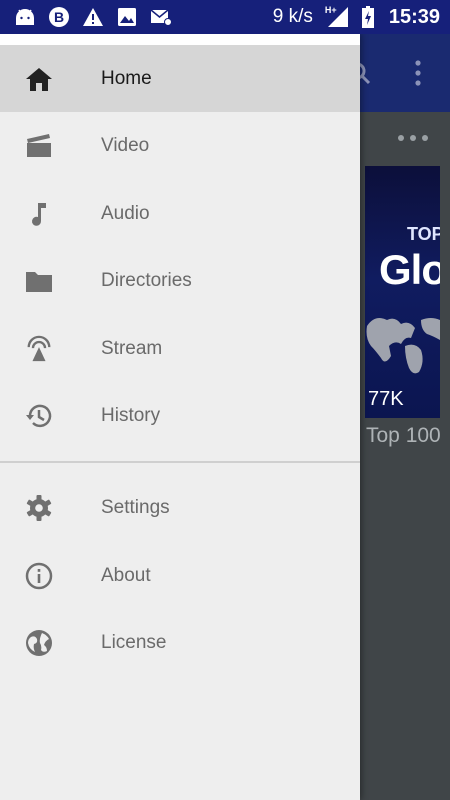 Image resolution: width=450 pixels, height=800 pixels. What do you see at coordinates (161, 17) in the screenshot?
I see `mail-icon` at bounding box center [161, 17].